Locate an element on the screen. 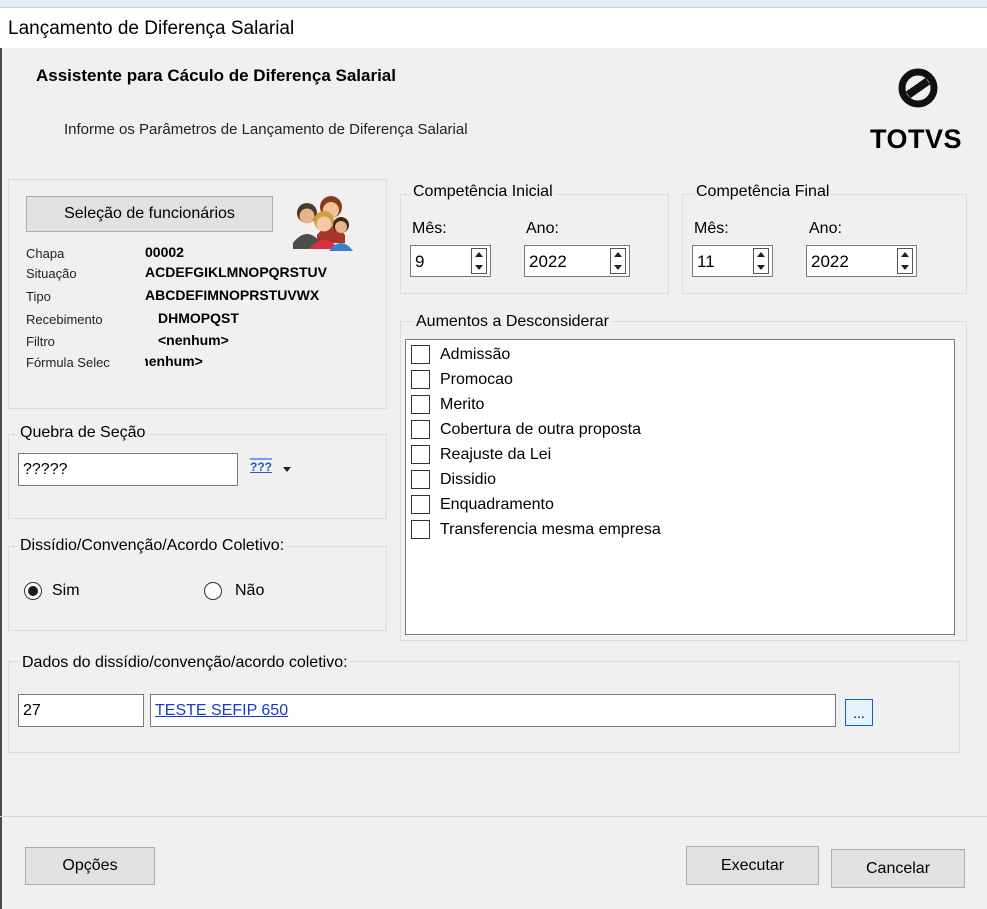  filtro-value: <nenhum> is located at coordinates (193, 340).